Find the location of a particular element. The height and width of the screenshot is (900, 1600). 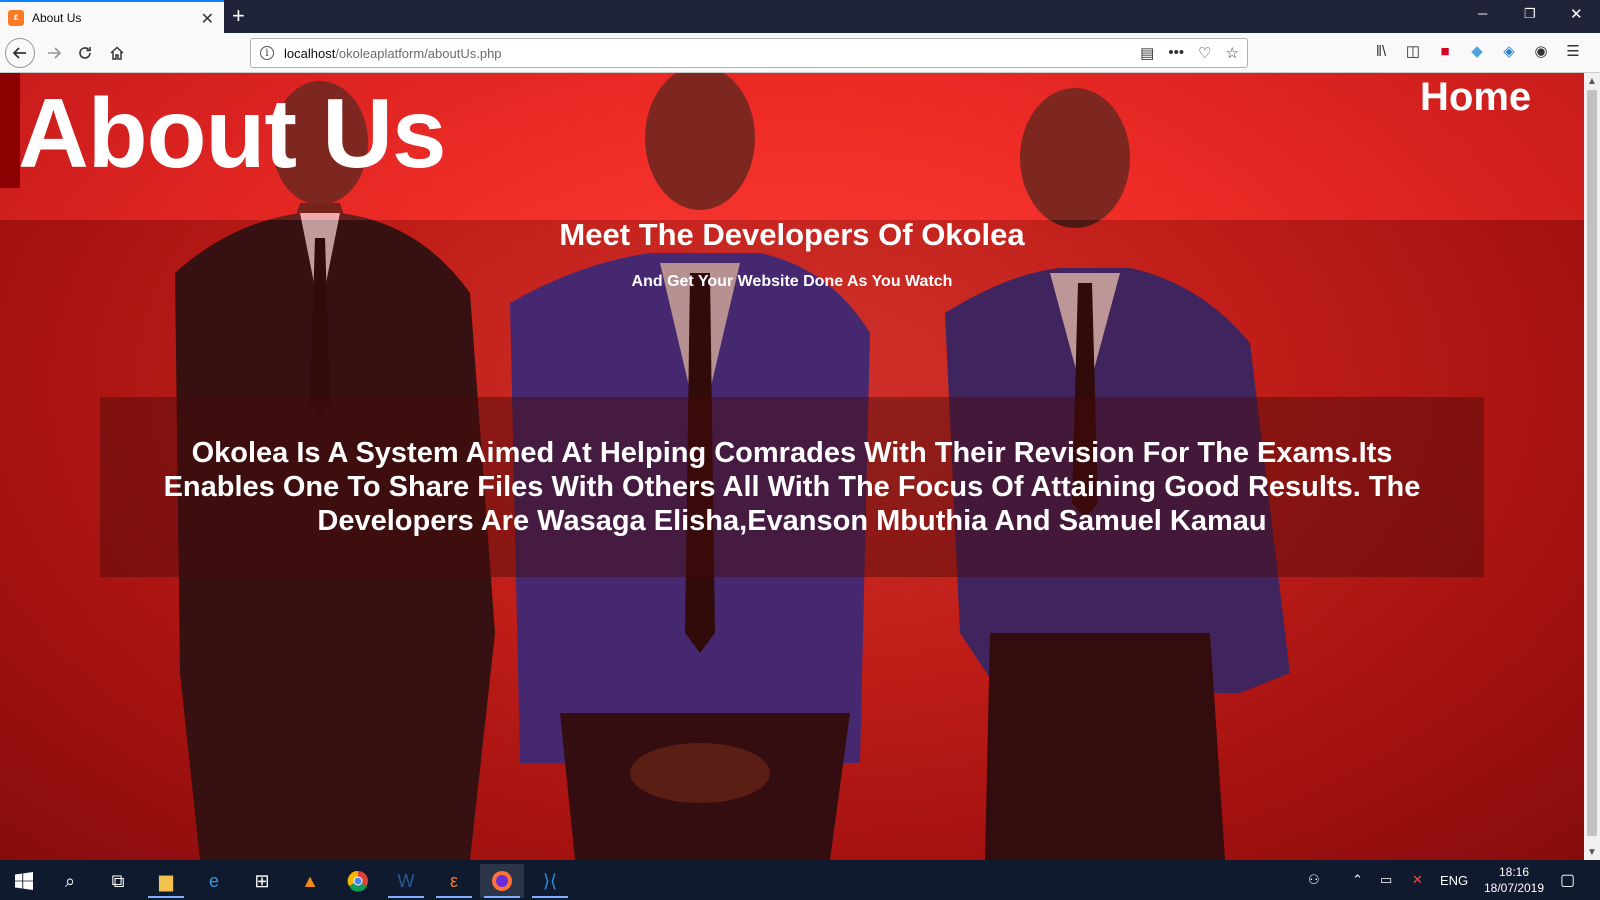

people-icon: ⚇ is located at coordinates (1314, 880).